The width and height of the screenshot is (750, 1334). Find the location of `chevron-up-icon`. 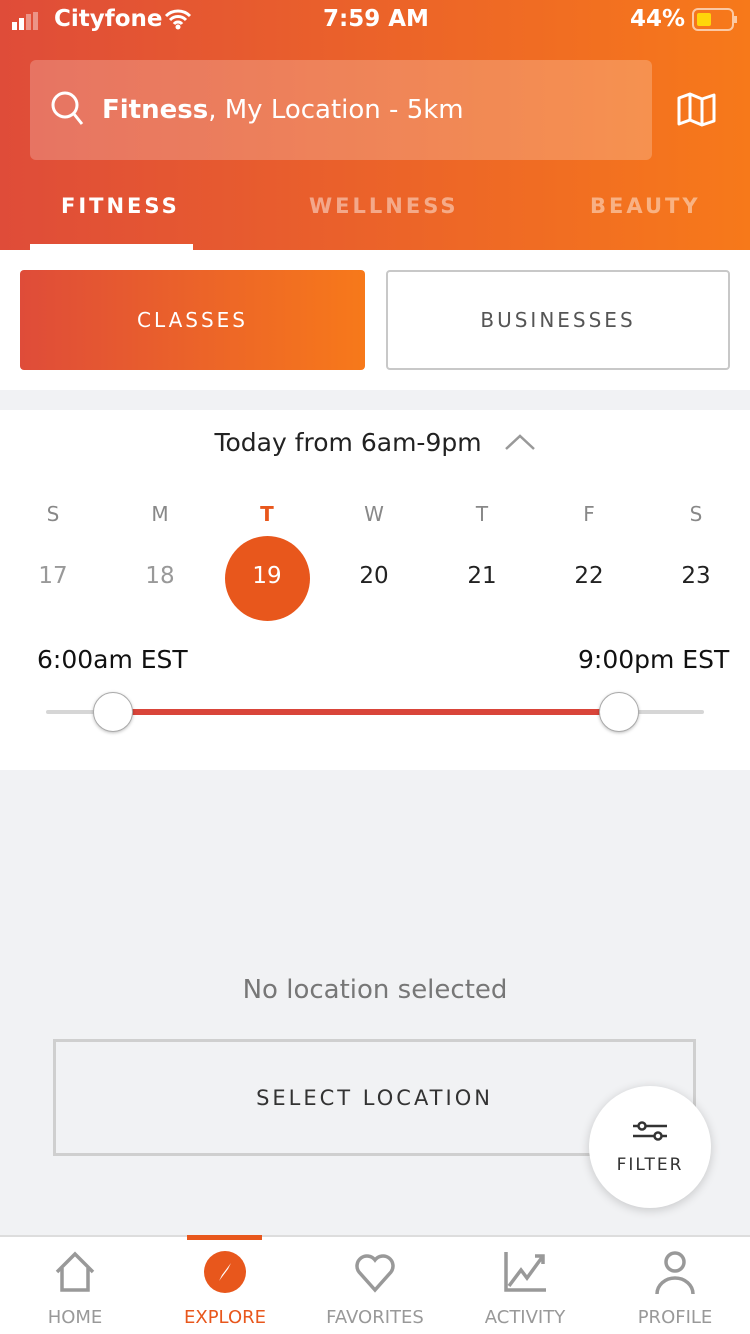

chevron-up-icon is located at coordinates (520, 442).